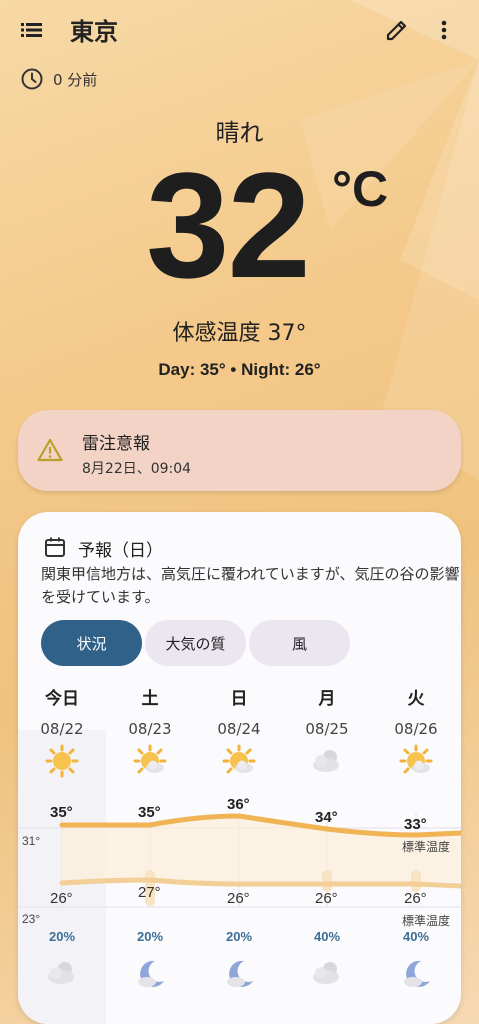 This screenshot has width=479, height=1024. I want to click on axis-high-ref: 31°, so click(31, 841).